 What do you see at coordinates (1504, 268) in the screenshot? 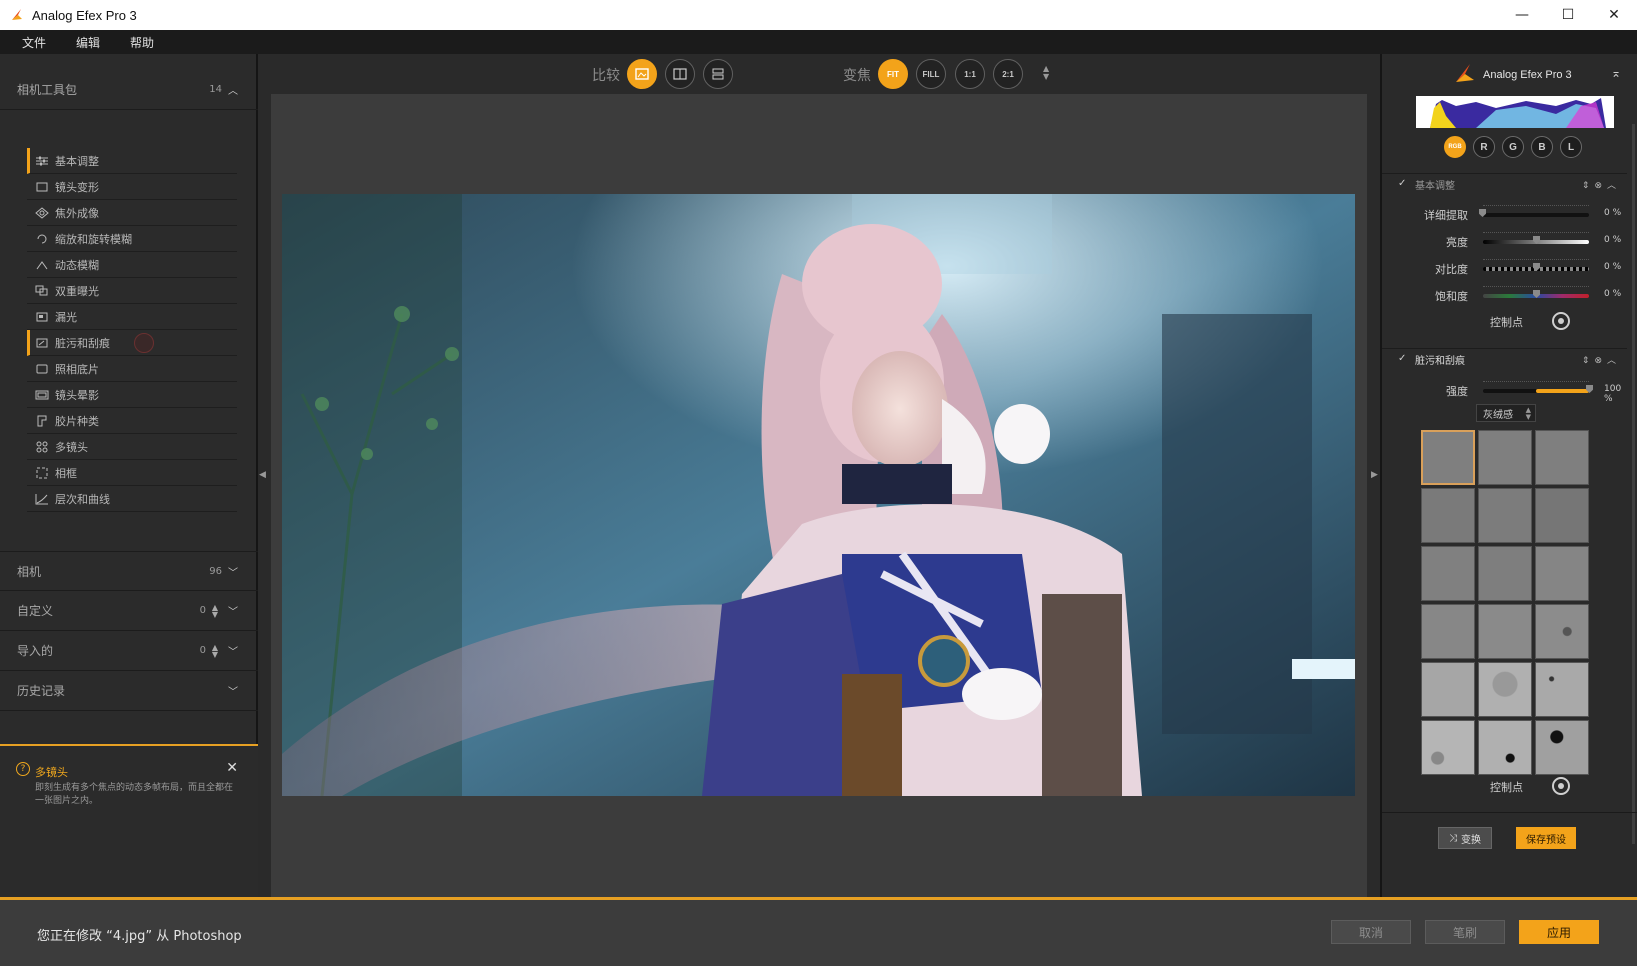
I see `slider-contrast: 对比度 0 %` at bounding box center [1504, 268].